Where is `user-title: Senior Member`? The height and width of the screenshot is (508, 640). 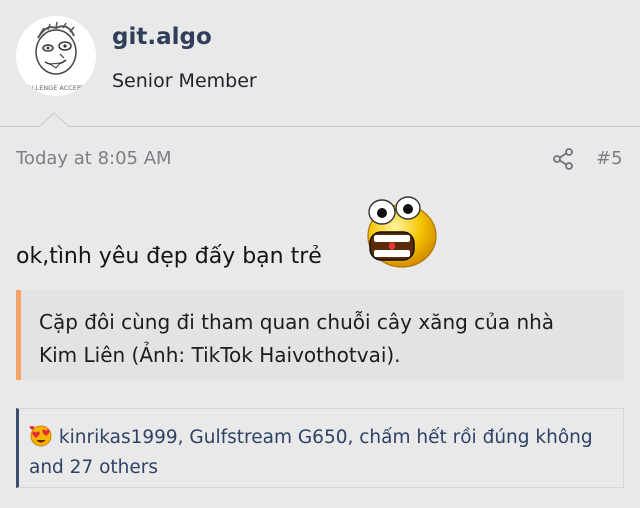
user-title: Senior Member is located at coordinates (184, 81).